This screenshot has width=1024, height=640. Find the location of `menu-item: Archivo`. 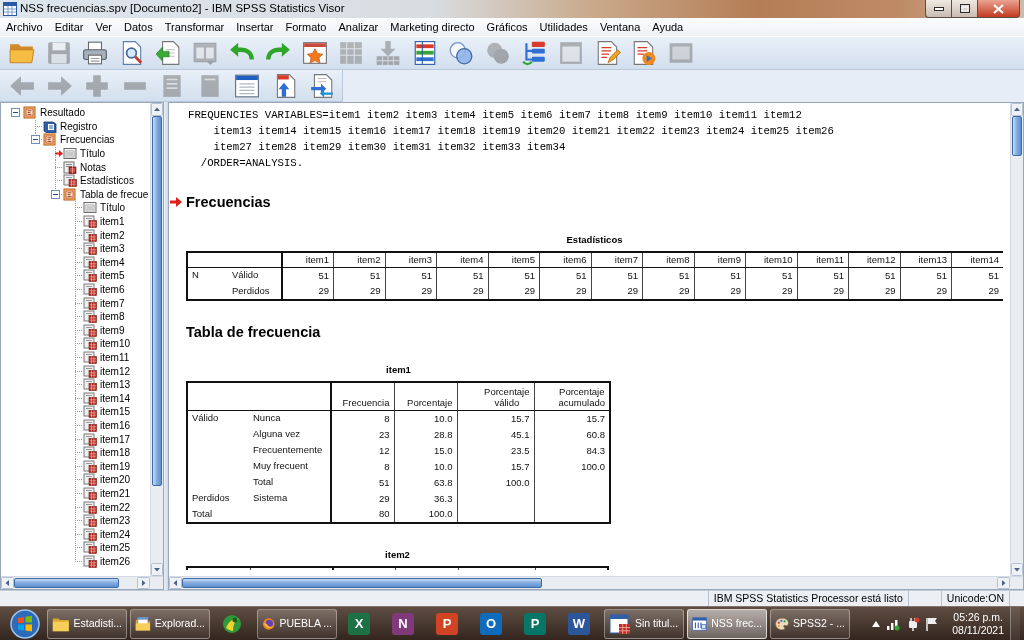

menu-item: Archivo is located at coordinates (24, 27).